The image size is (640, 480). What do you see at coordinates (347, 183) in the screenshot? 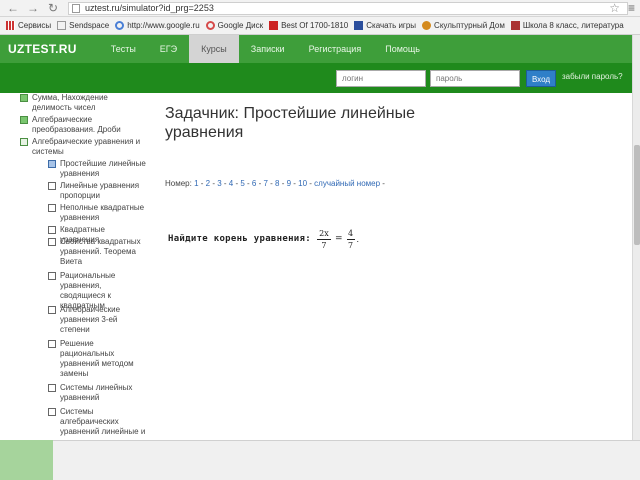
I see `random-task-link: случайный номер` at bounding box center [347, 183].